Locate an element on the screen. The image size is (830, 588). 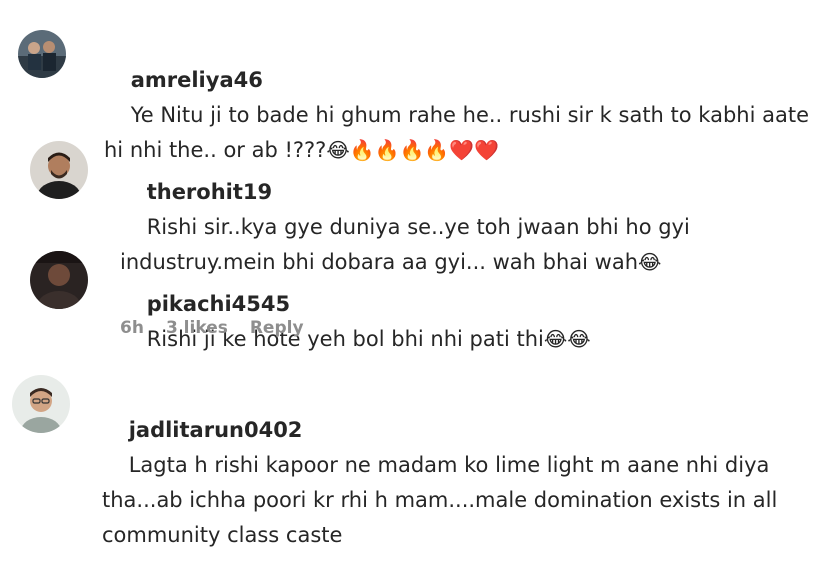
username: amreliya46 is located at coordinates (197, 80).